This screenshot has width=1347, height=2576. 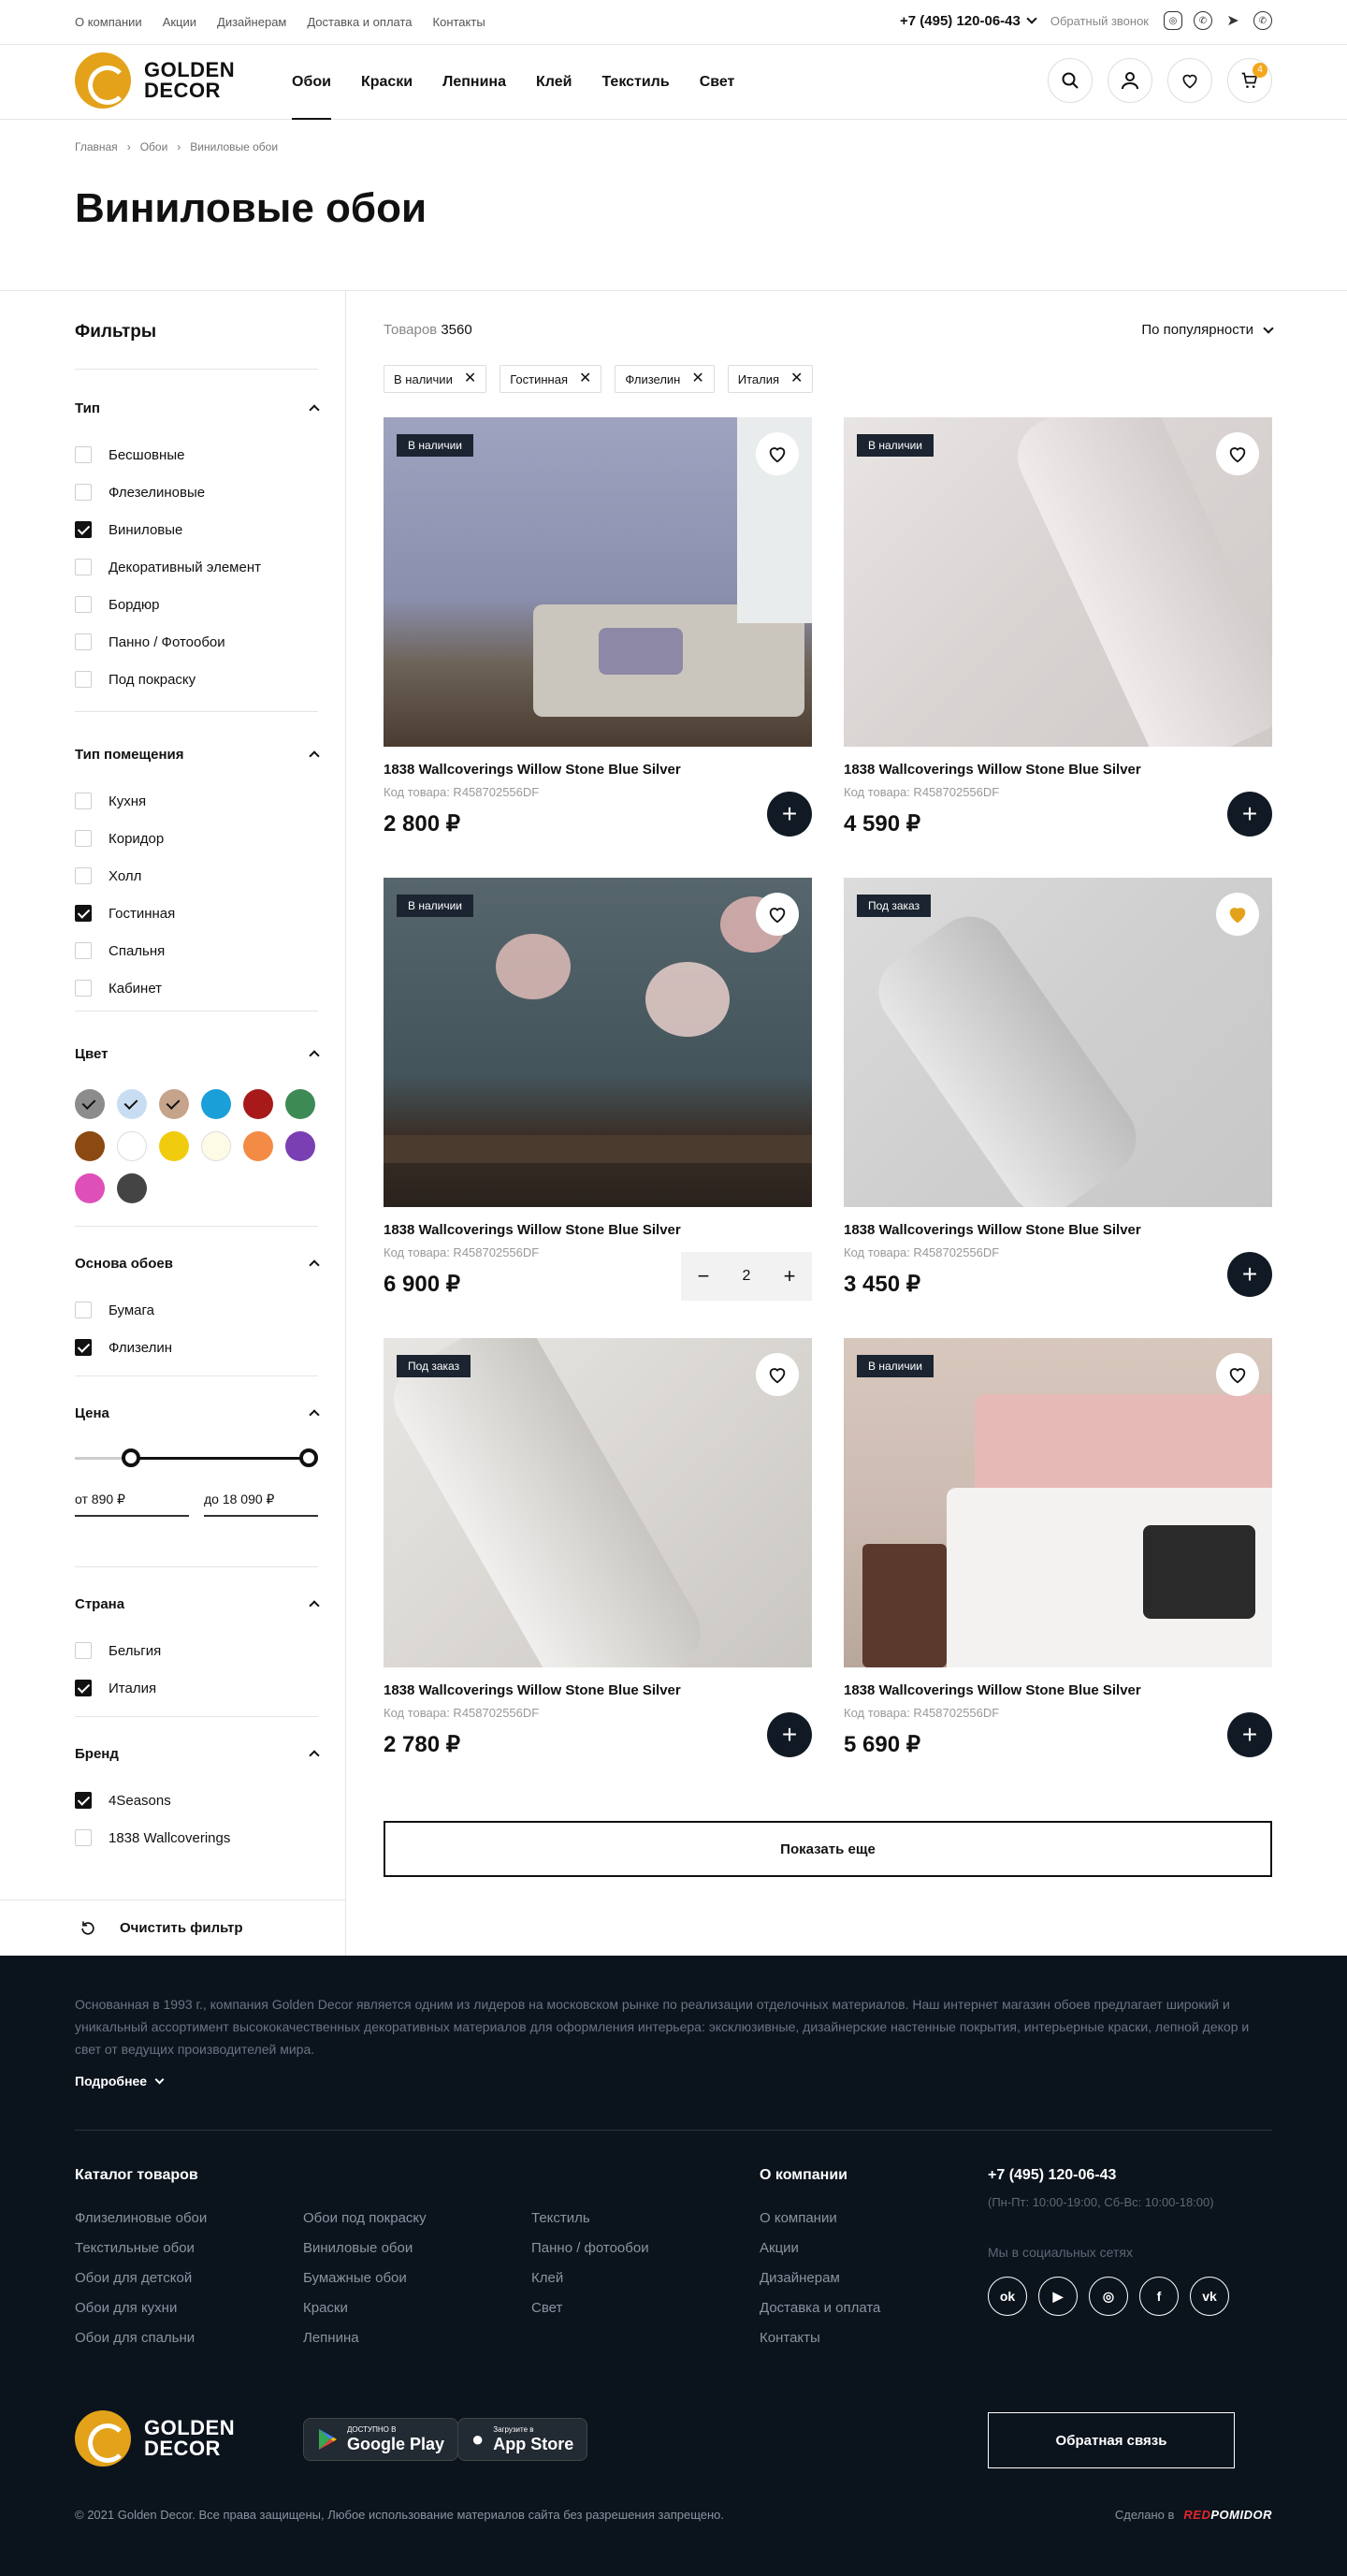 What do you see at coordinates (120, 2081) in the screenshot?
I see `footer-more-link: Подробнее` at bounding box center [120, 2081].